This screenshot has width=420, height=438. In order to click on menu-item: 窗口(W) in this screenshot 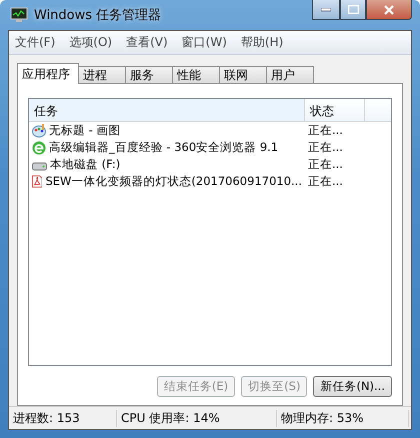, I will do `click(204, 42)`.